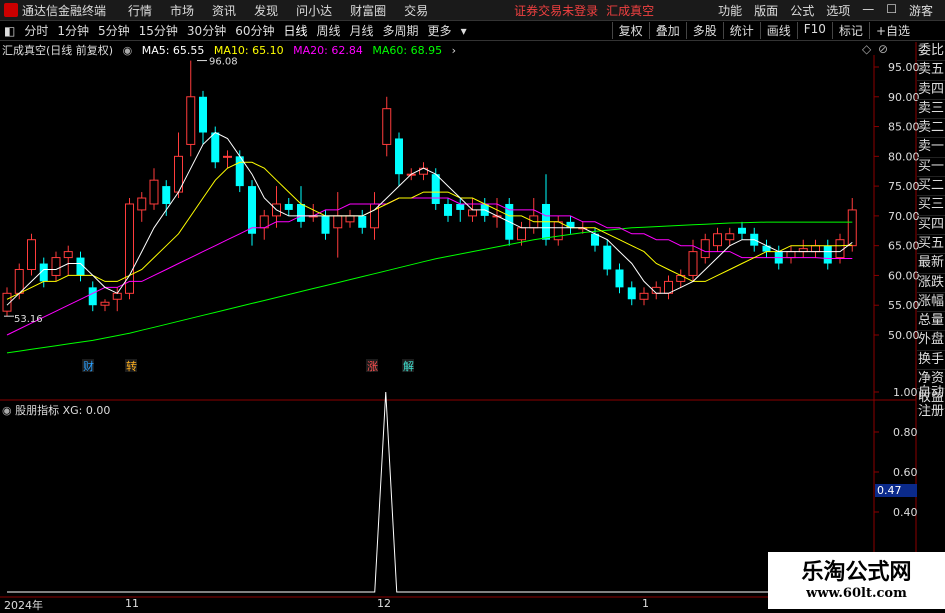  I want to click on period-tab-intraday: 分时, so click(36, 30).